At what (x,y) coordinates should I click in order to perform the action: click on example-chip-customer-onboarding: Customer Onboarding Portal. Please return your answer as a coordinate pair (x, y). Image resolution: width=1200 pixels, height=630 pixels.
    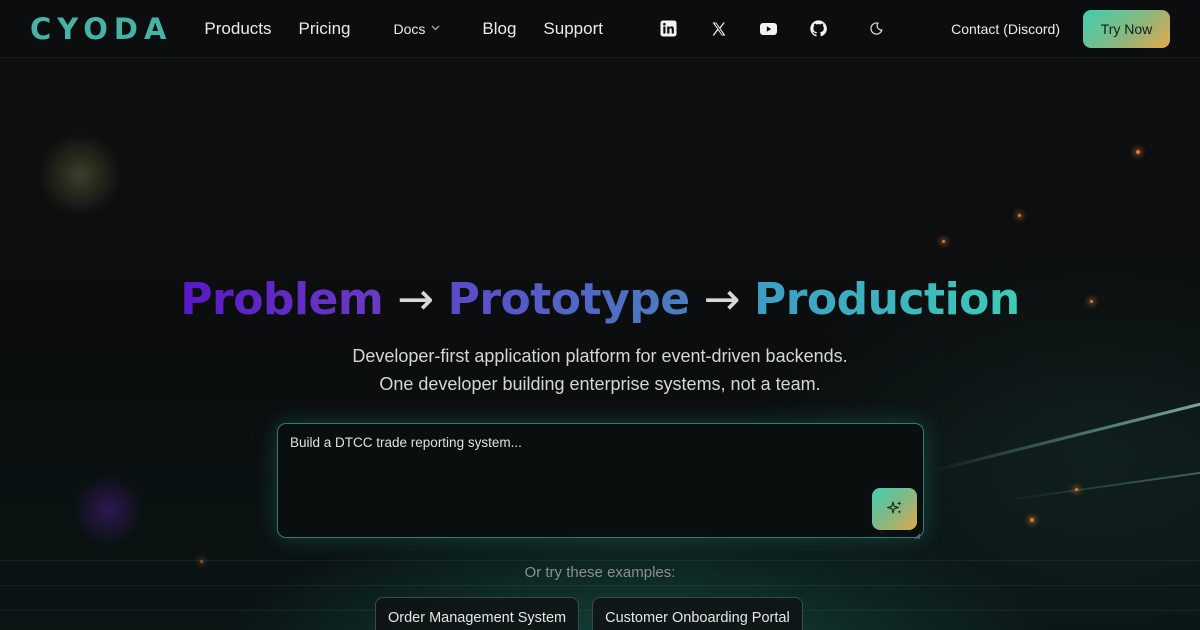
    Looking at the image, I should click on (697, 613).